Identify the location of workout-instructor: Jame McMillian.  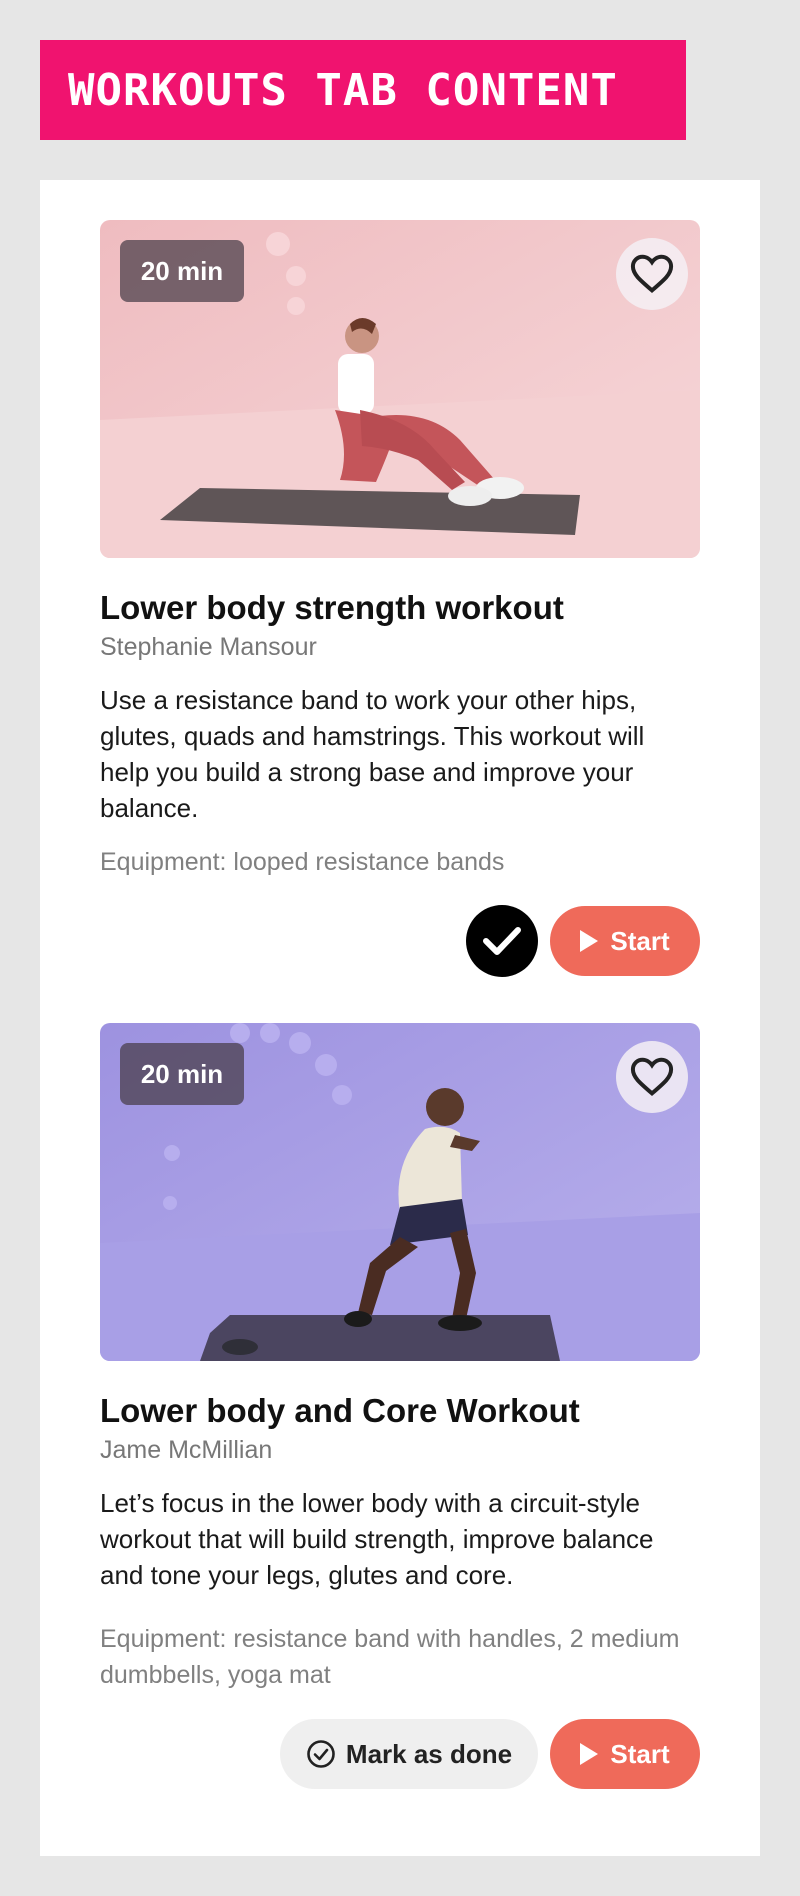
(186, 1450).